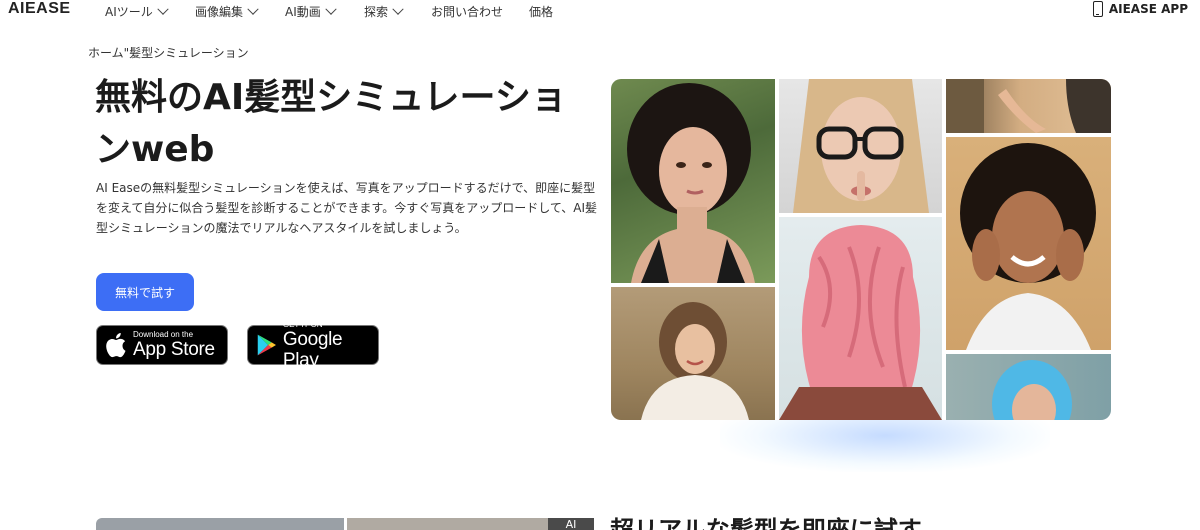 The image size is (1200, 530). Describe the element at coordinates (766, 523) in the screenshot. I see `next-section-title: 超リアルな髪型を即座に試す` at that location.